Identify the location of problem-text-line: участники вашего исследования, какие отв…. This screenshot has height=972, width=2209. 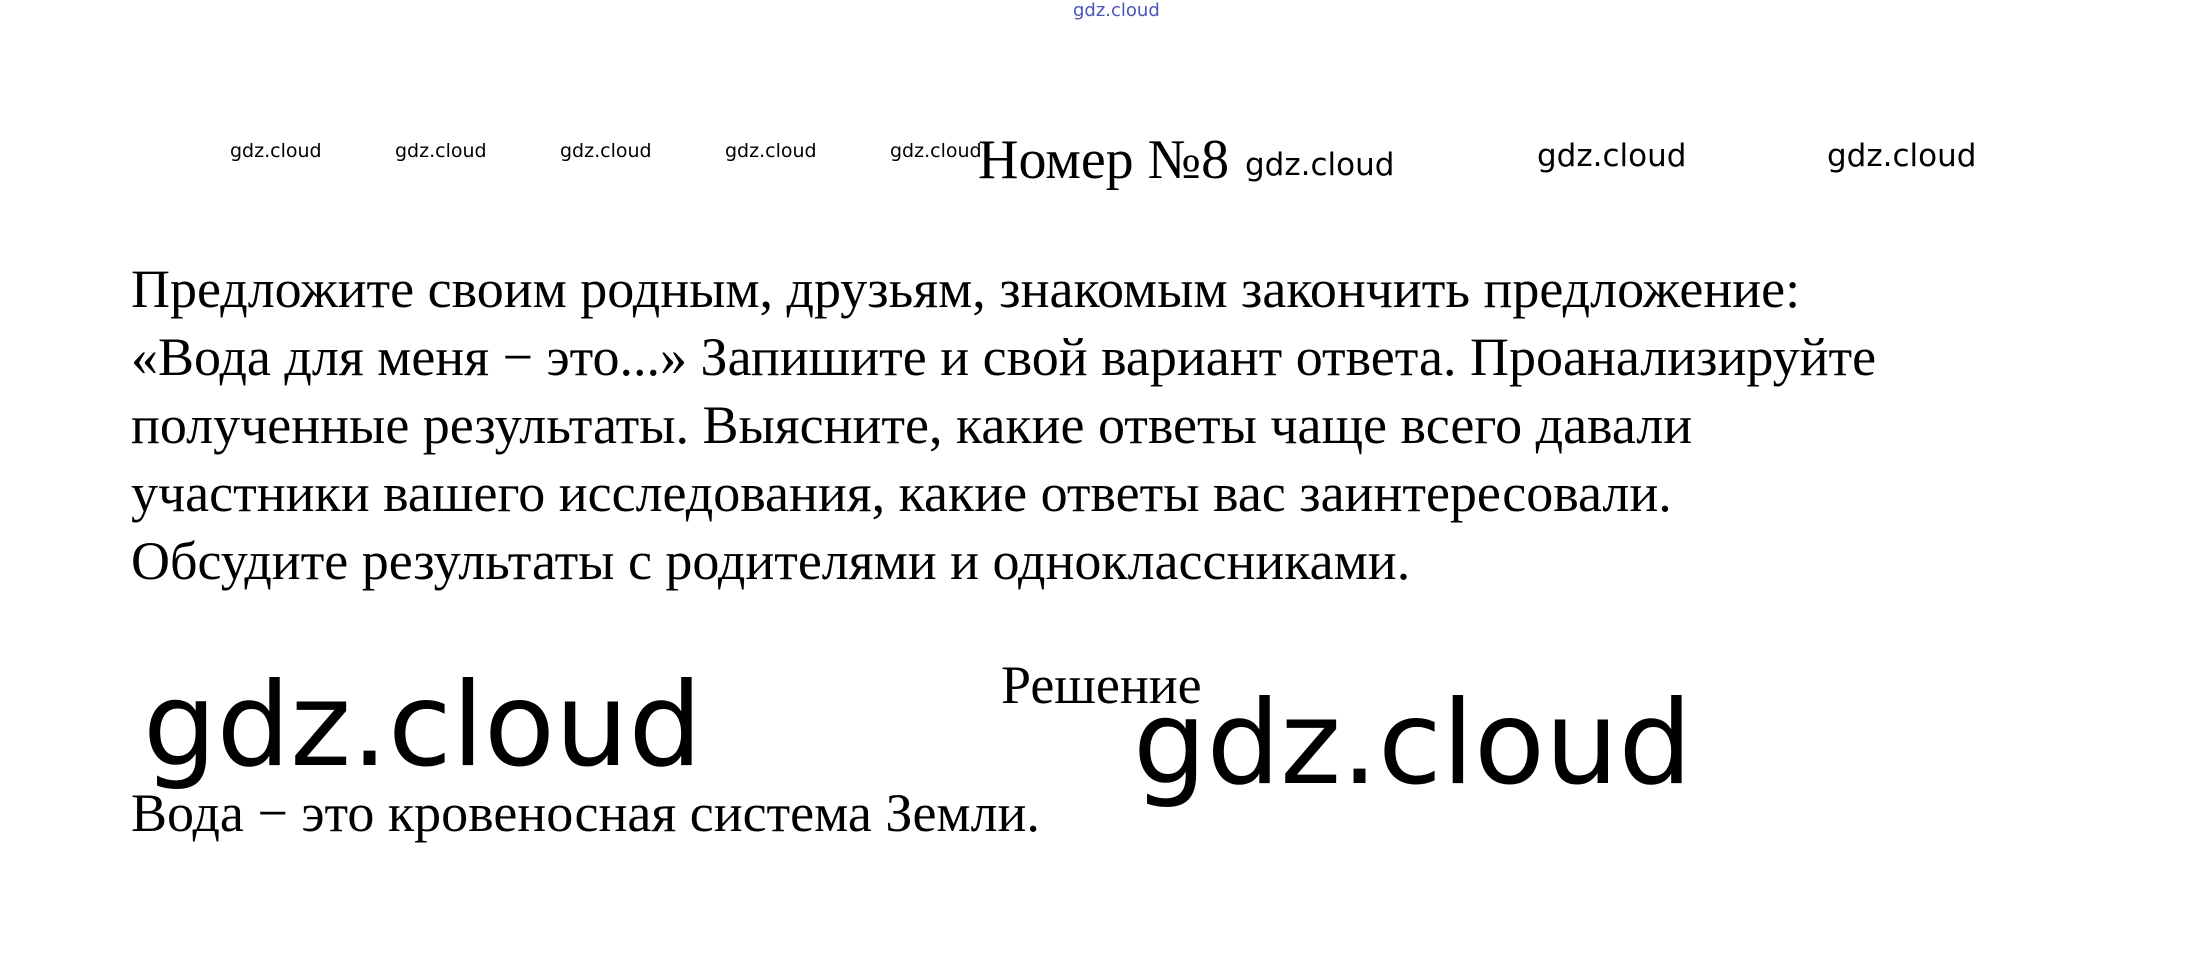
(901, 493).